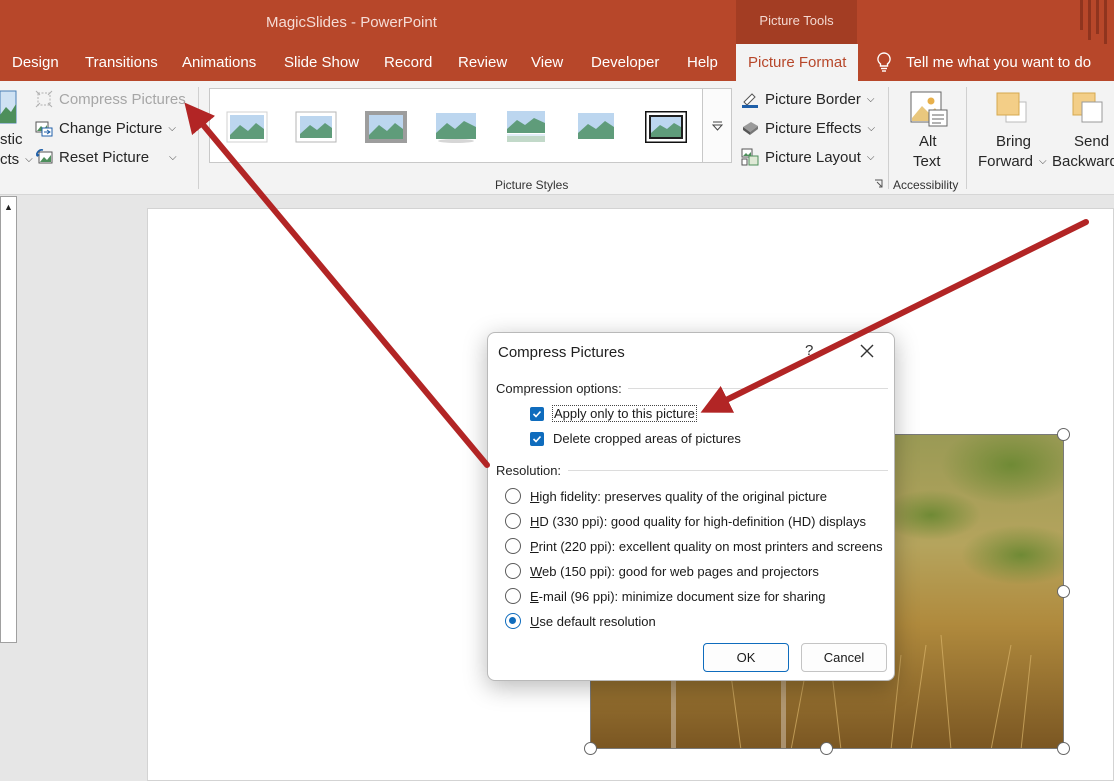  Describe the element at coordinates (408, 62) in the screenshot. I see `tab-record: Record` at that location.